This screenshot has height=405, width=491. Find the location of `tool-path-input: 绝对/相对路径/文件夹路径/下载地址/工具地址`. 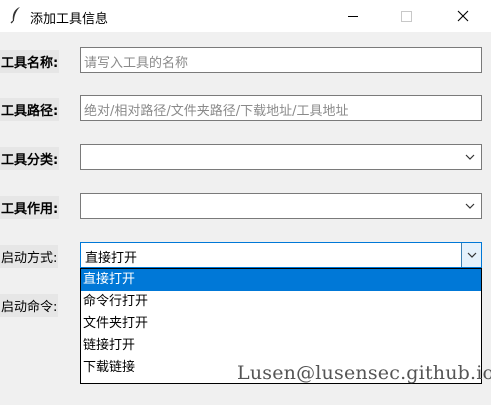

tool-path-input: 绝对/相对路径/文件夹路径/下载地址/工具地址 is located at coordinates (281, 108).